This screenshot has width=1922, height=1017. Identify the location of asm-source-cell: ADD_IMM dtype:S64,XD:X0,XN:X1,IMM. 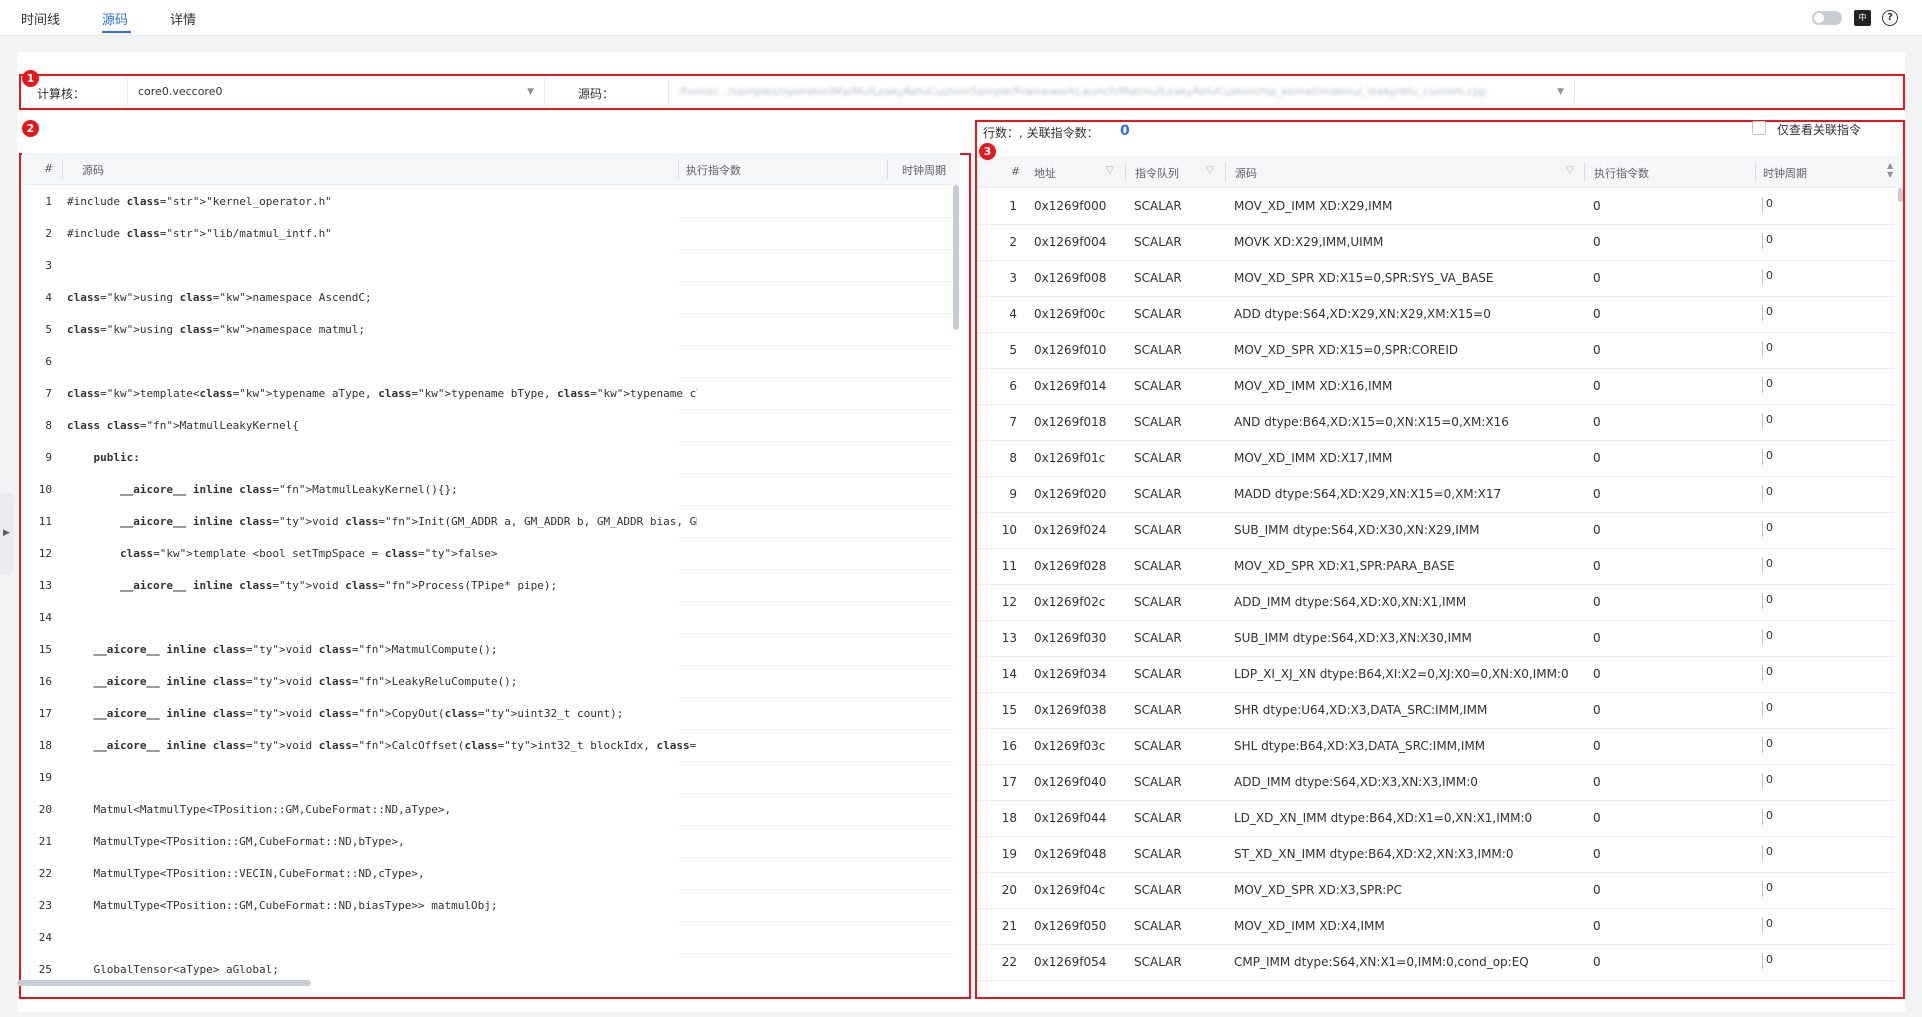
(1350, 602).